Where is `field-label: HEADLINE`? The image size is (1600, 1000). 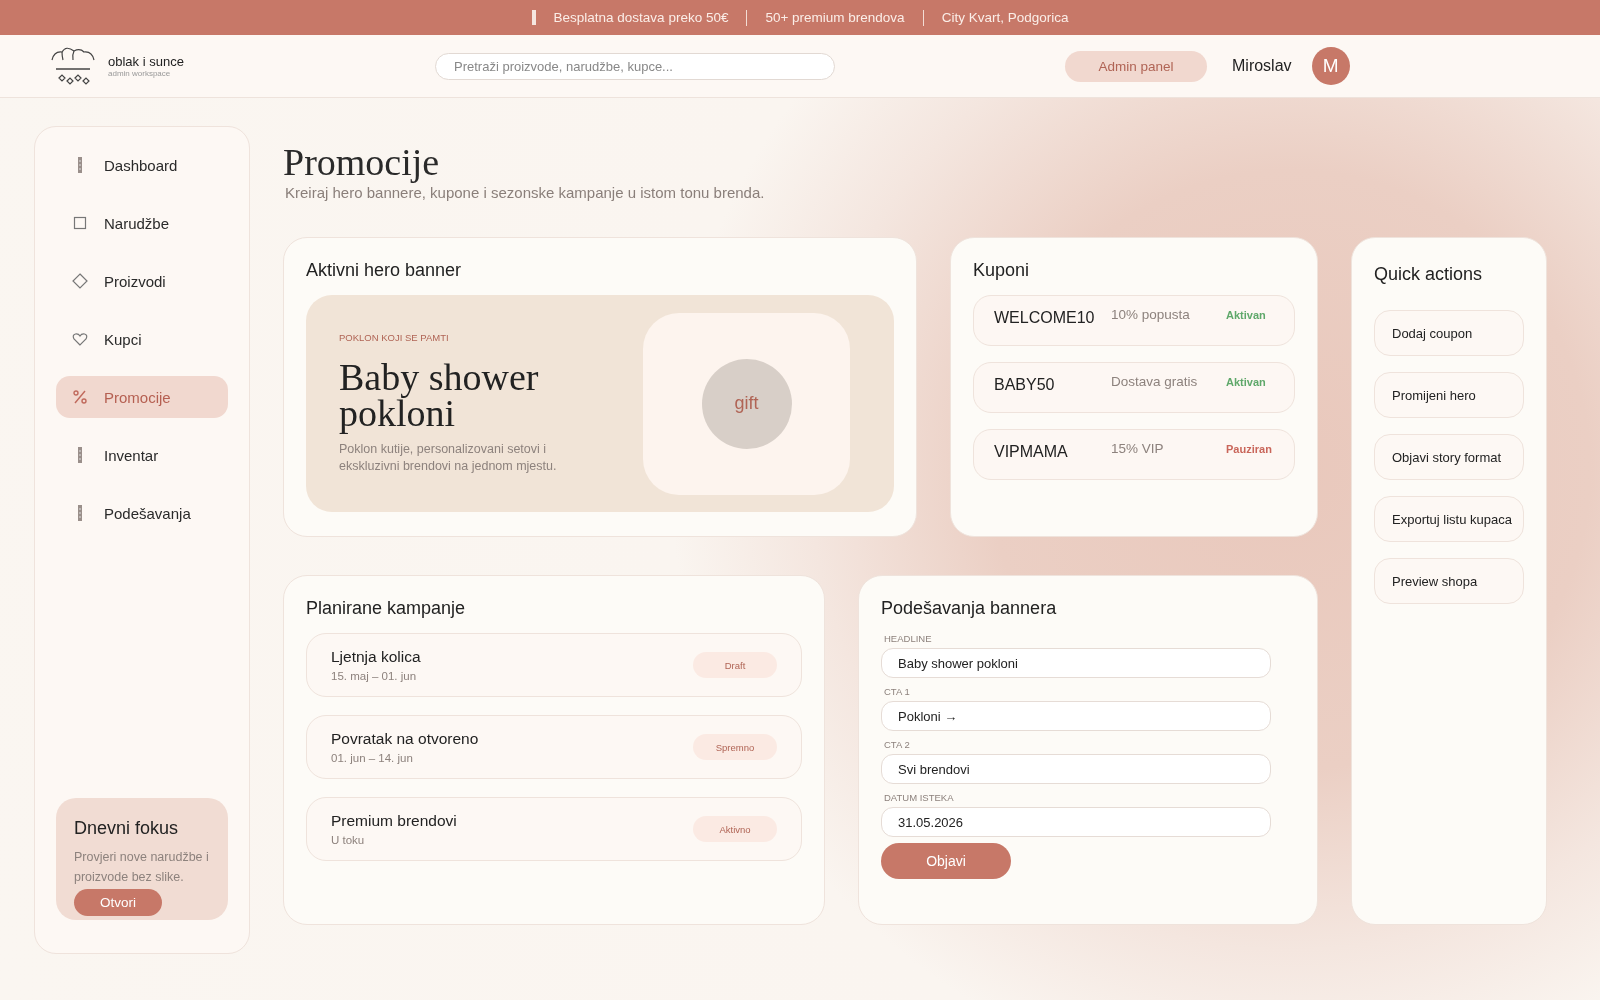 field-label: HEADLINE is located at coordinates (908, 638).